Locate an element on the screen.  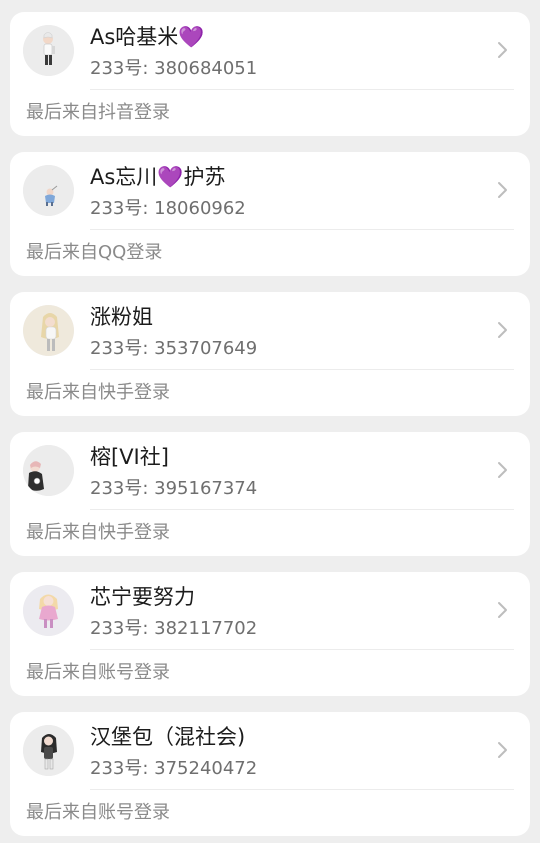
avatar-figure-dark-hair-icon is located at coordinates (48, 750).